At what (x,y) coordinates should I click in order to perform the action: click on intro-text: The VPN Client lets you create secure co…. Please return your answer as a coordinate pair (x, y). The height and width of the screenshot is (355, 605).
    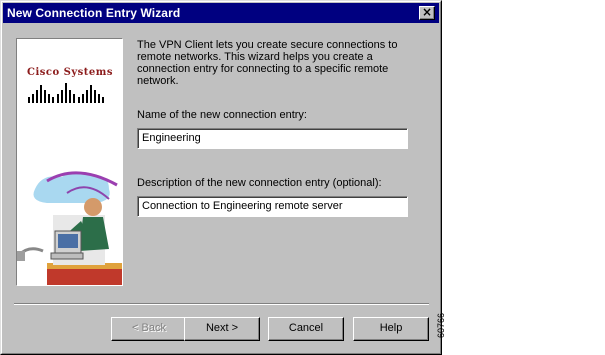
    Looking at the image, I should click on (267, 63).